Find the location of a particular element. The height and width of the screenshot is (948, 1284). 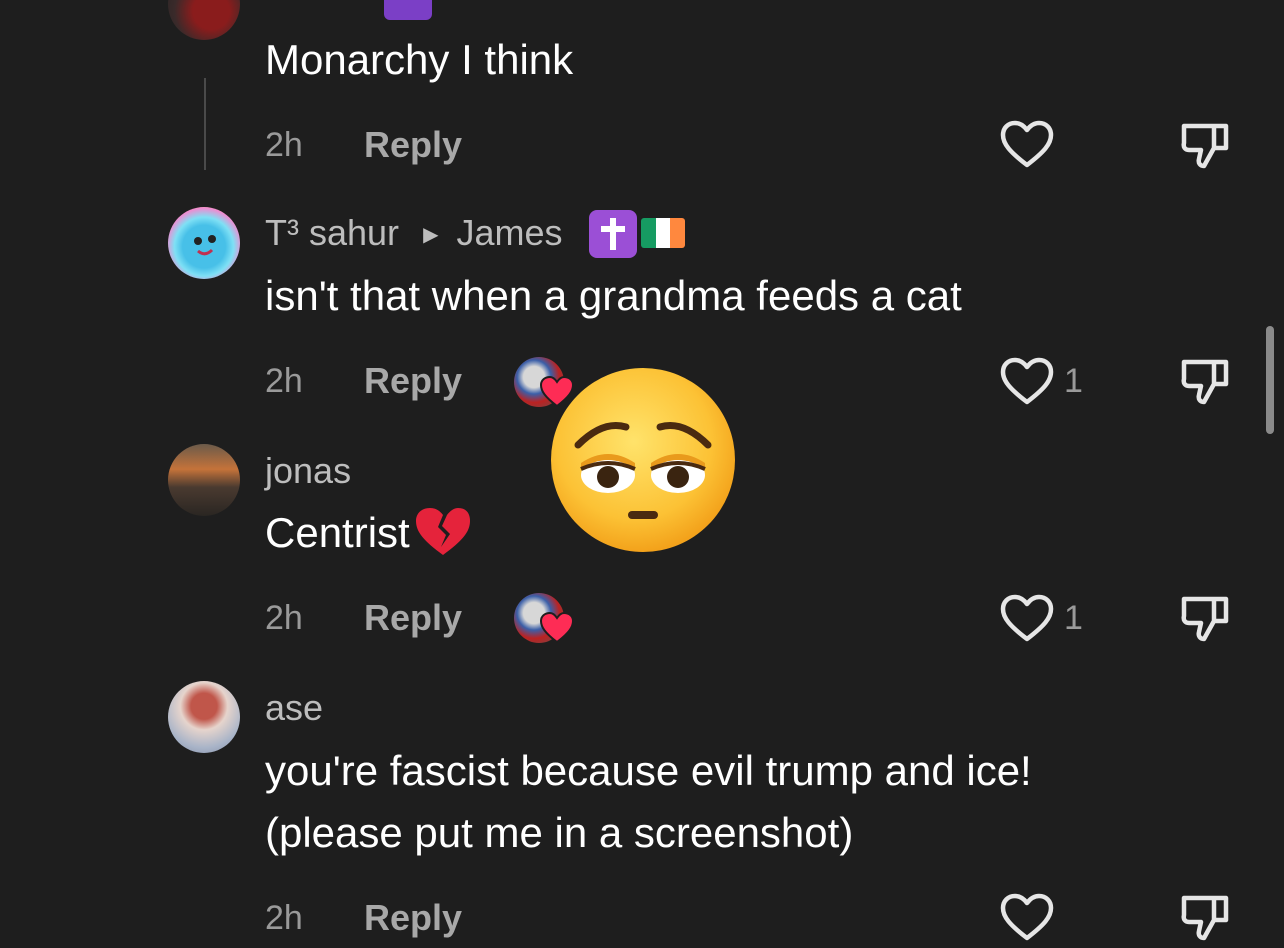

comment-text: Centrist is located at coordinates (368, 533).